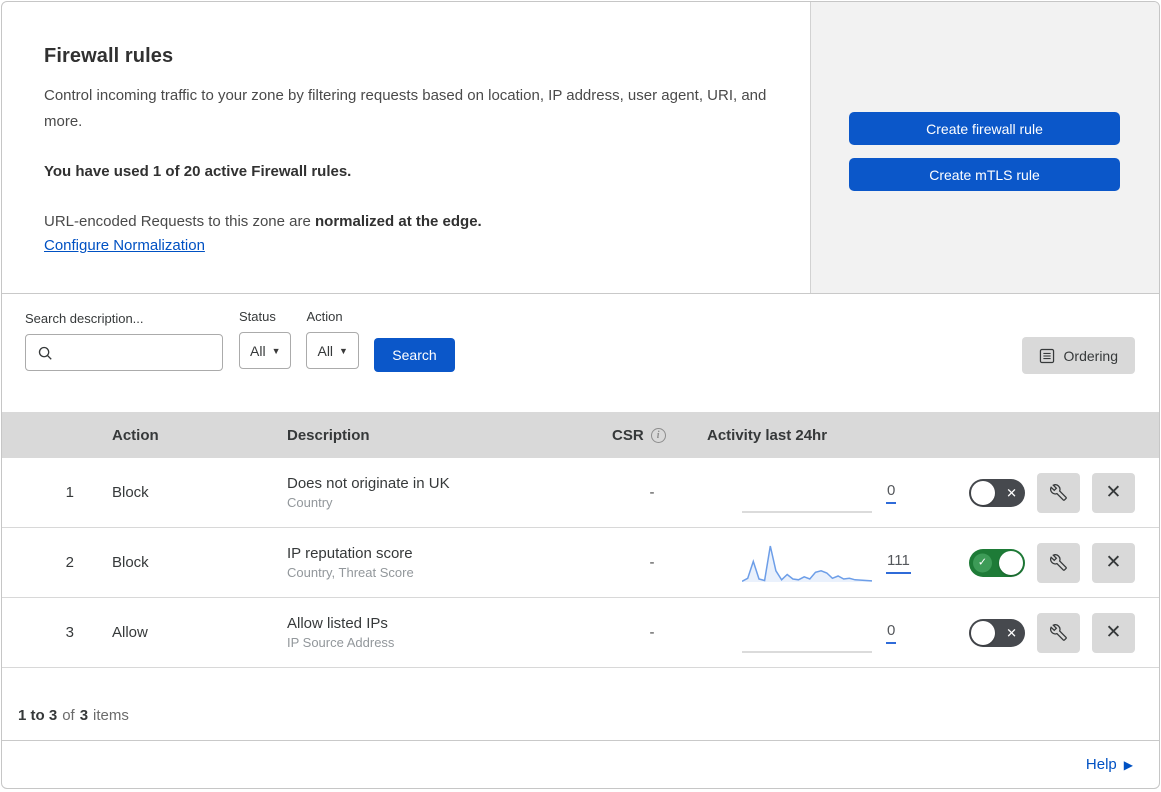 Image resolution: width=1161 pixels, height=792 pixels. What do you see at coordinates (310, 502) in the screenshot?
I see `rule-fields: Country` at bounding box center [310, 502].